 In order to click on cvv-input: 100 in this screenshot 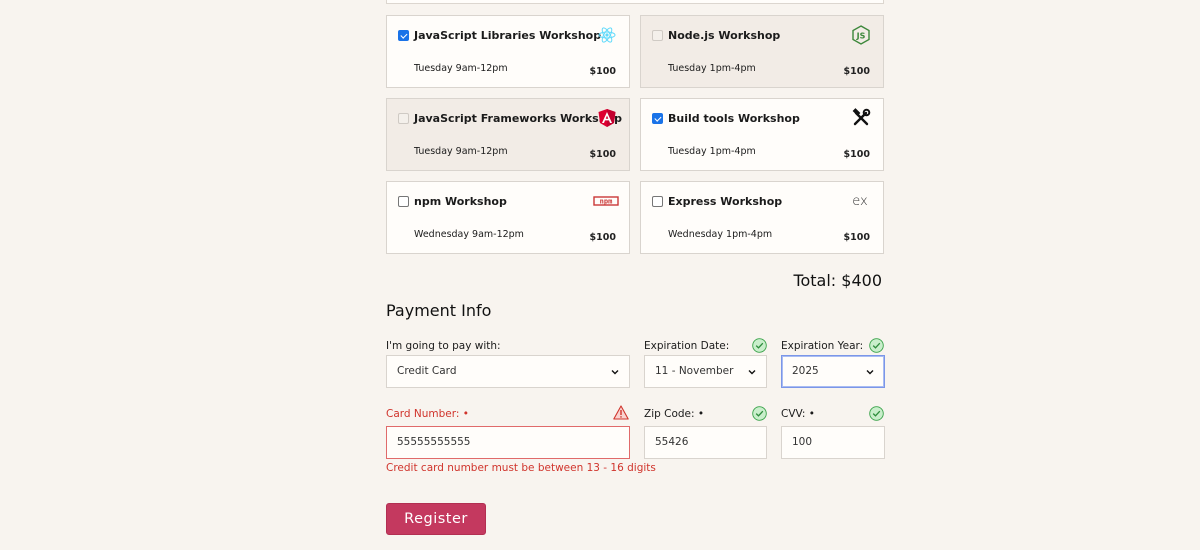, I will do `click(833, 442)`.